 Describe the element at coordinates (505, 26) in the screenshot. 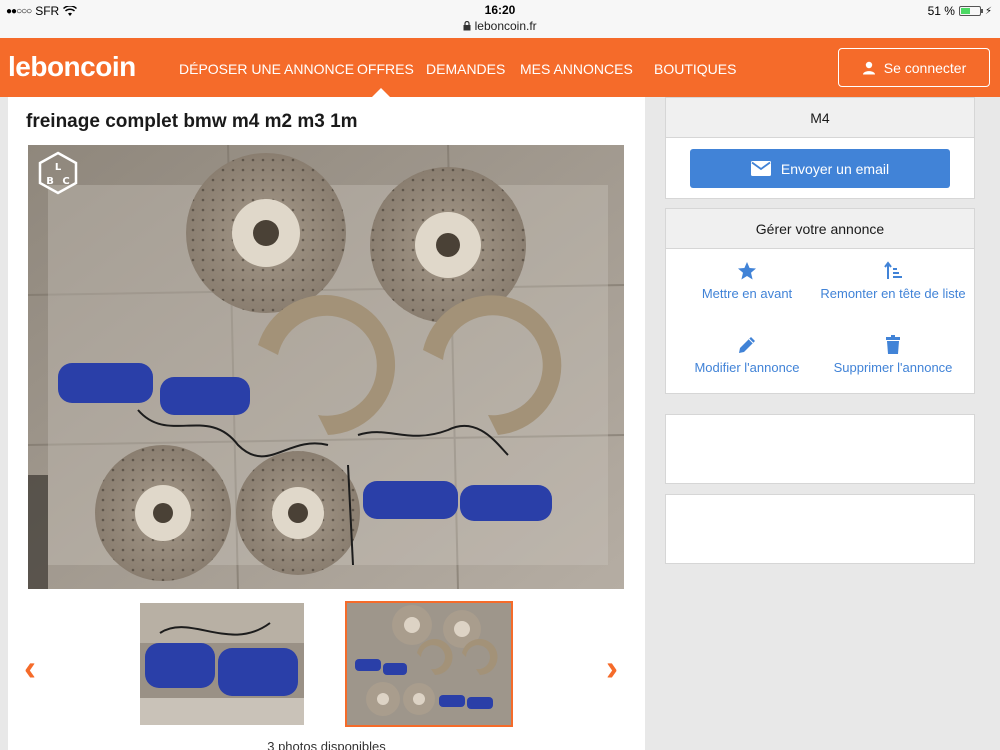

I see `url-text: leboncoin.fr` at that location.